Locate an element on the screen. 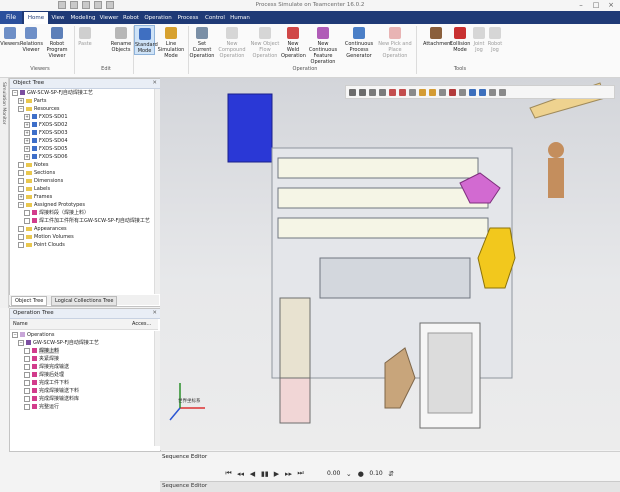  viewers-button: Viewers is located at coordinates (10, 36).